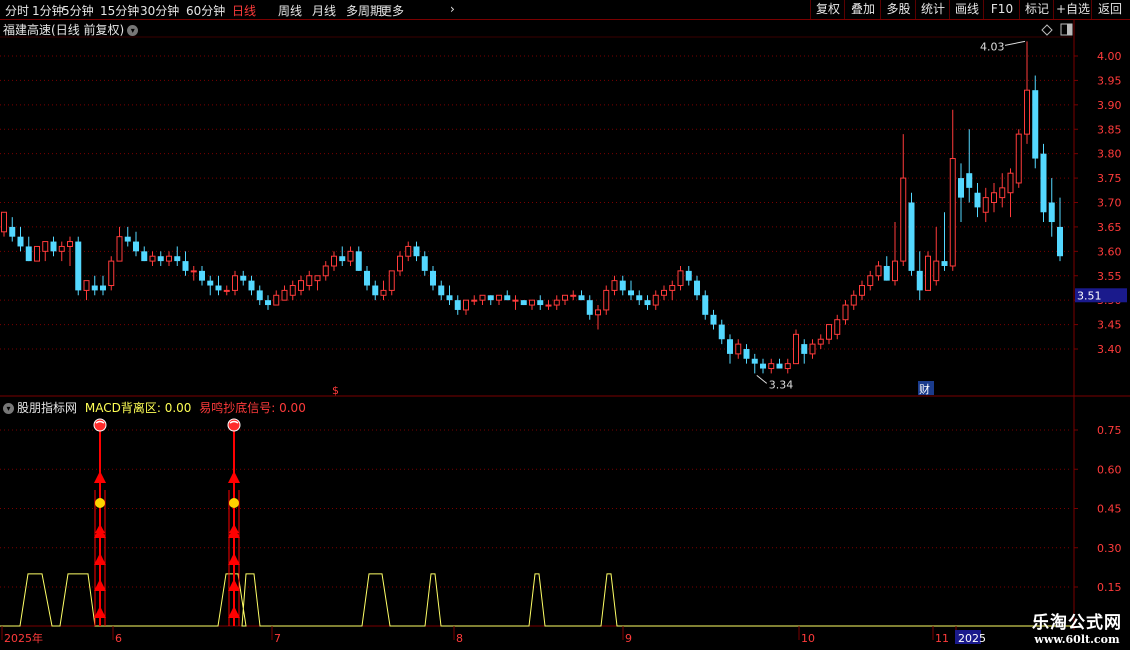 The image size is (1130, 650). Describe the element at coordinates (862, 9) in the screenshot. I see `toolbar-button-1: 叠加` at that location.